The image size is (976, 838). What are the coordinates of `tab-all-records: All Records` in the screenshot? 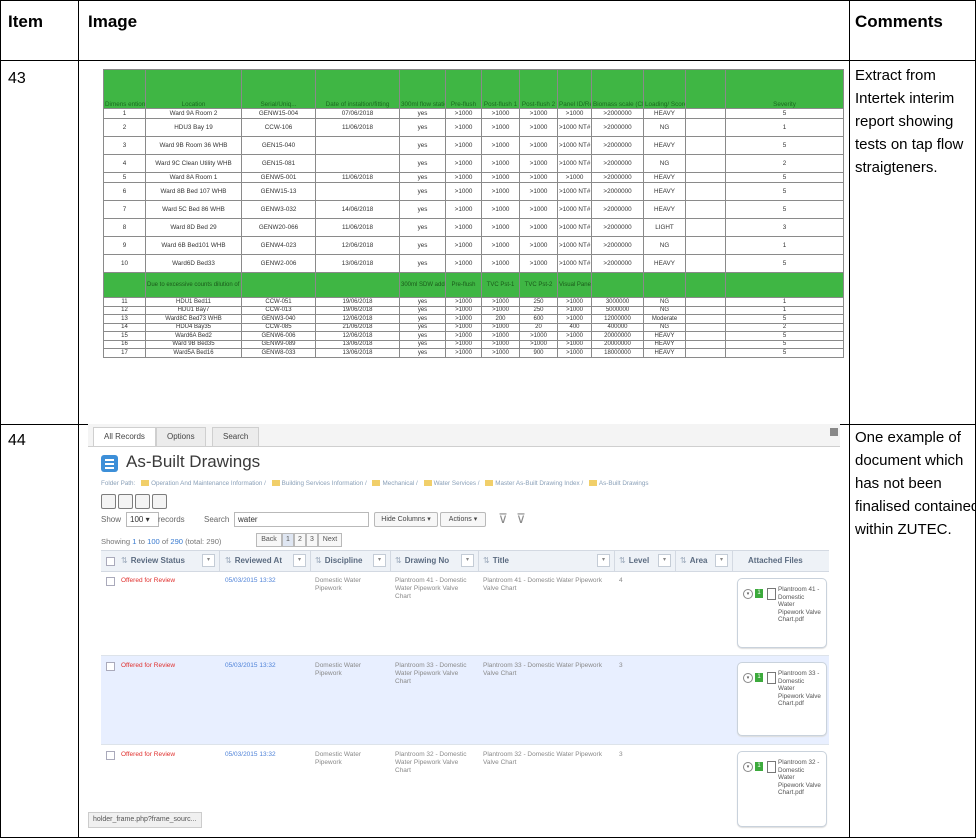 It's located at (124, 436).